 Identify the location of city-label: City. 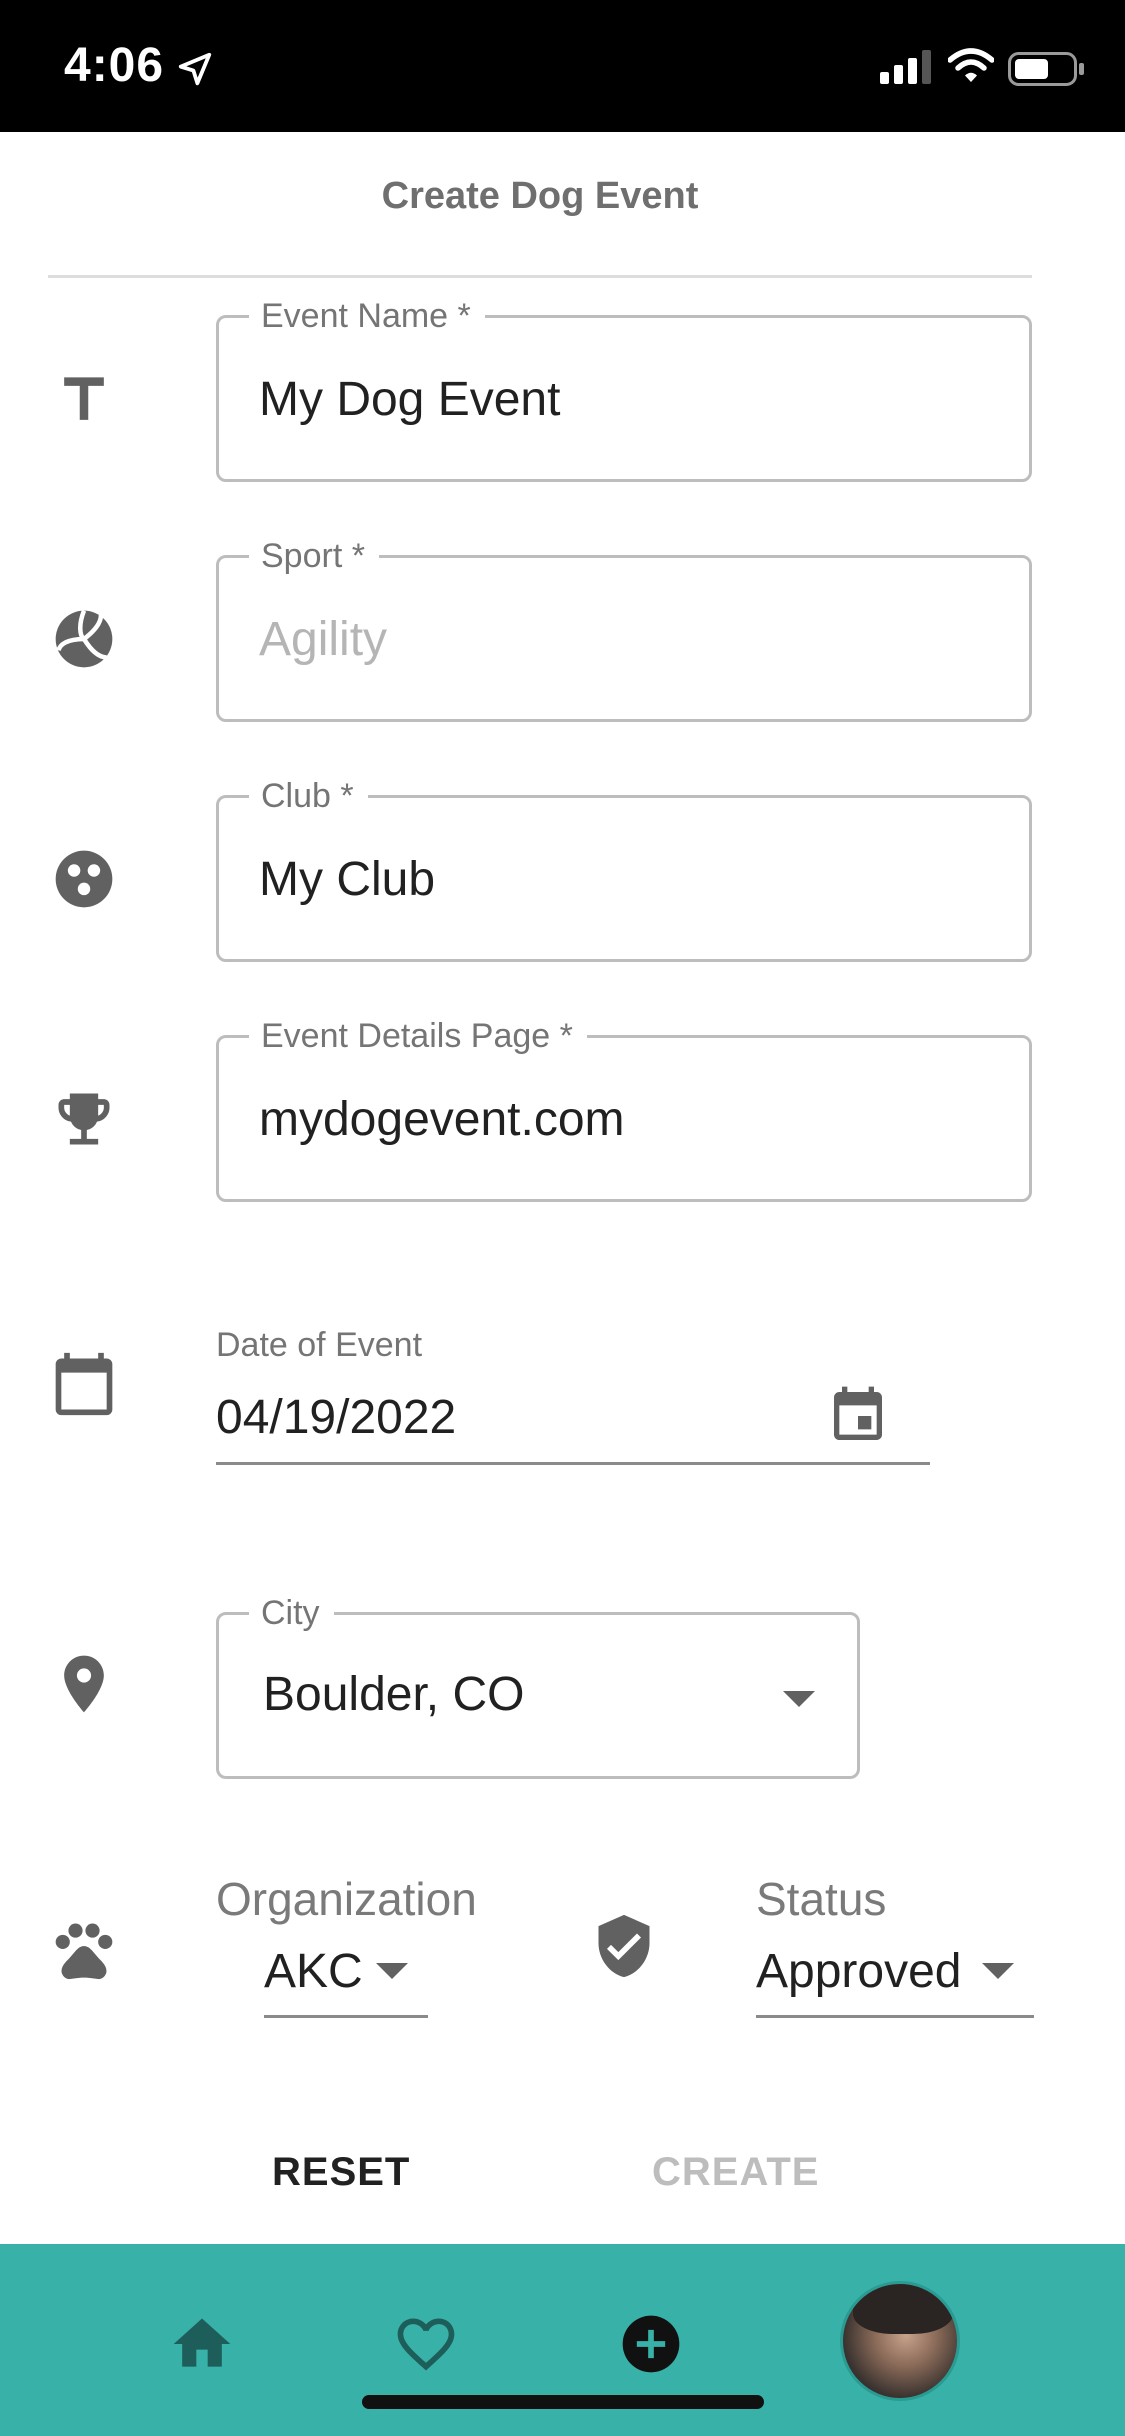
(291, 1613).